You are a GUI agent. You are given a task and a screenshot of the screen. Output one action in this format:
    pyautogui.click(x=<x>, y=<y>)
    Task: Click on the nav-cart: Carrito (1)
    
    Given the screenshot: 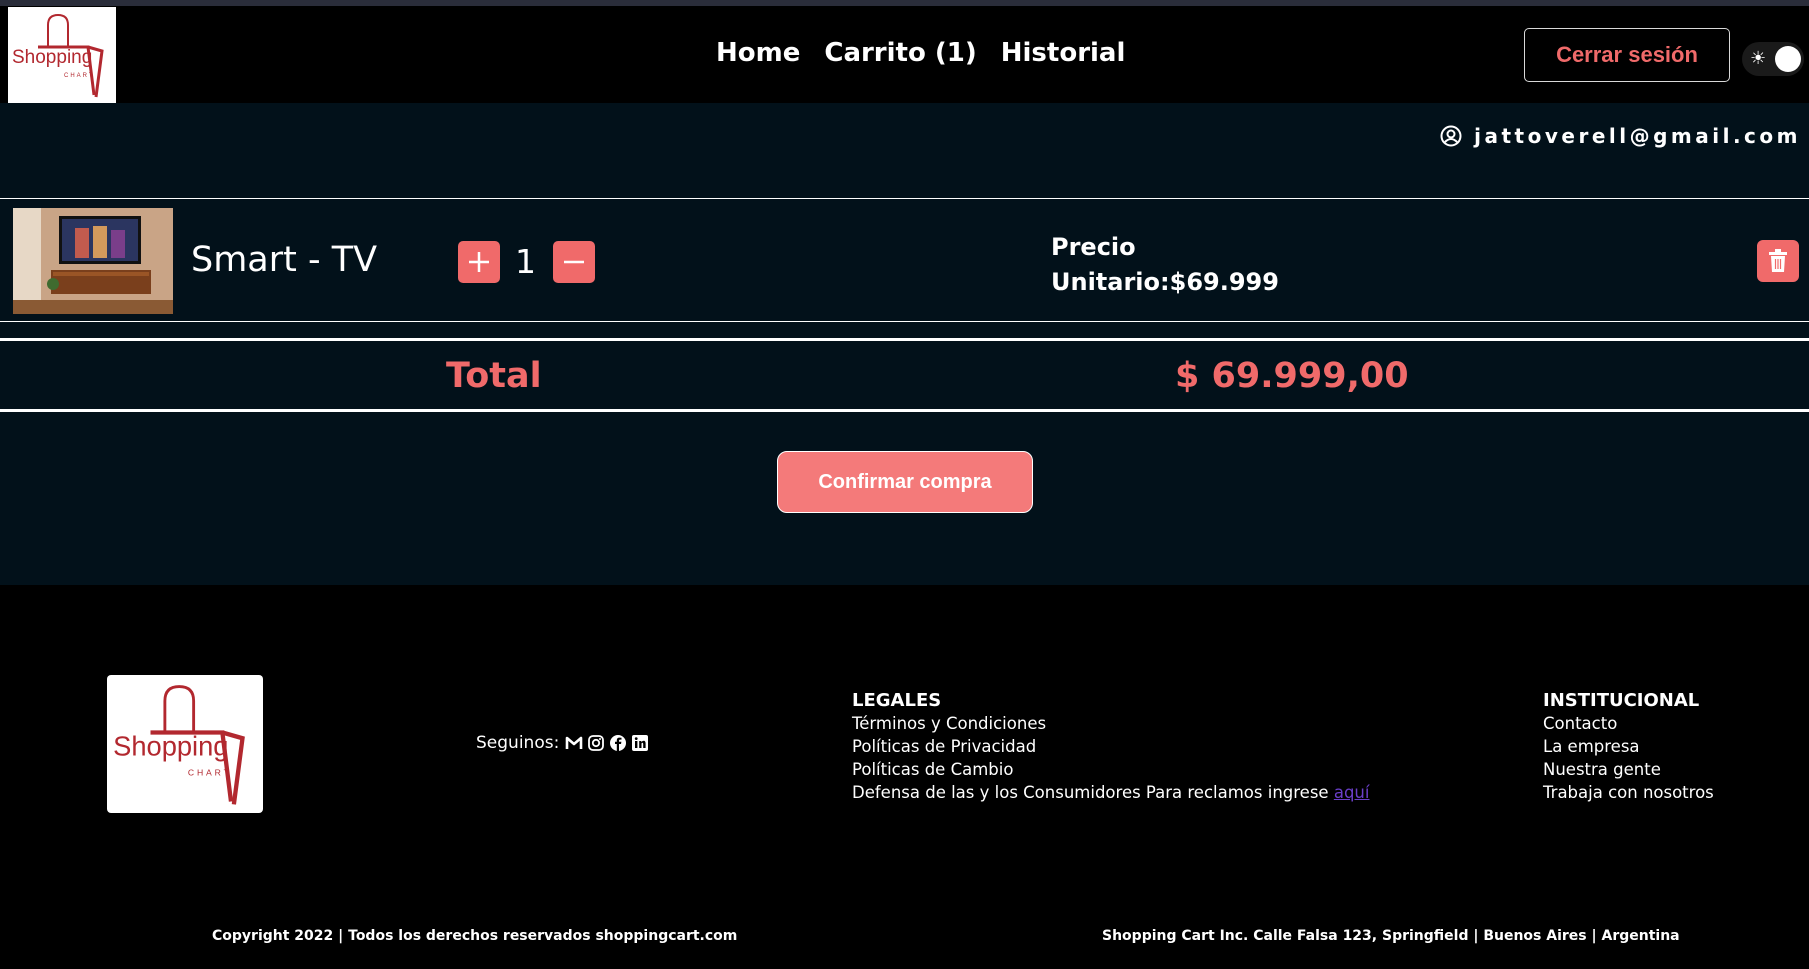 What is the action you would take?
    pyautogui.click(x=900, y=53)
    